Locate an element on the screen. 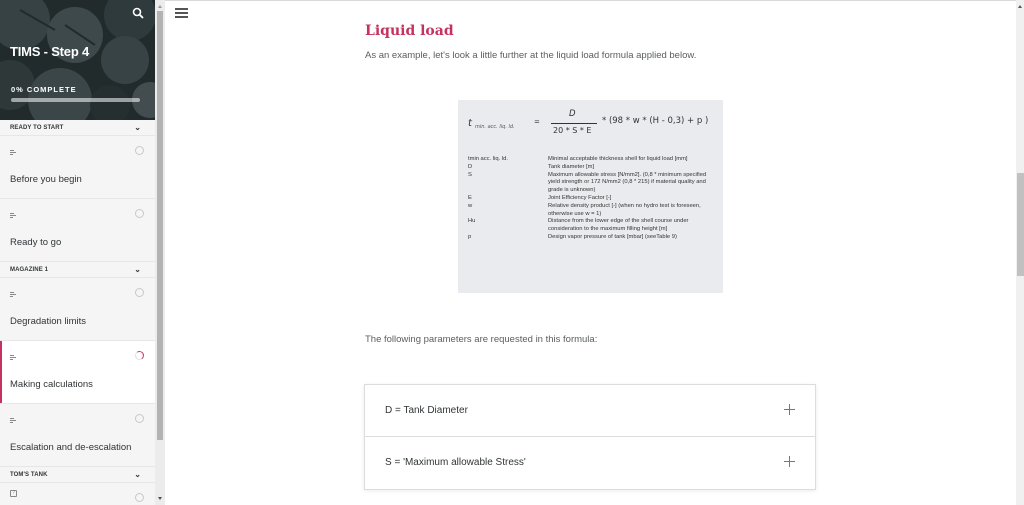  section-title: MAGAZINE 1 is located at coordinates (29, 269).